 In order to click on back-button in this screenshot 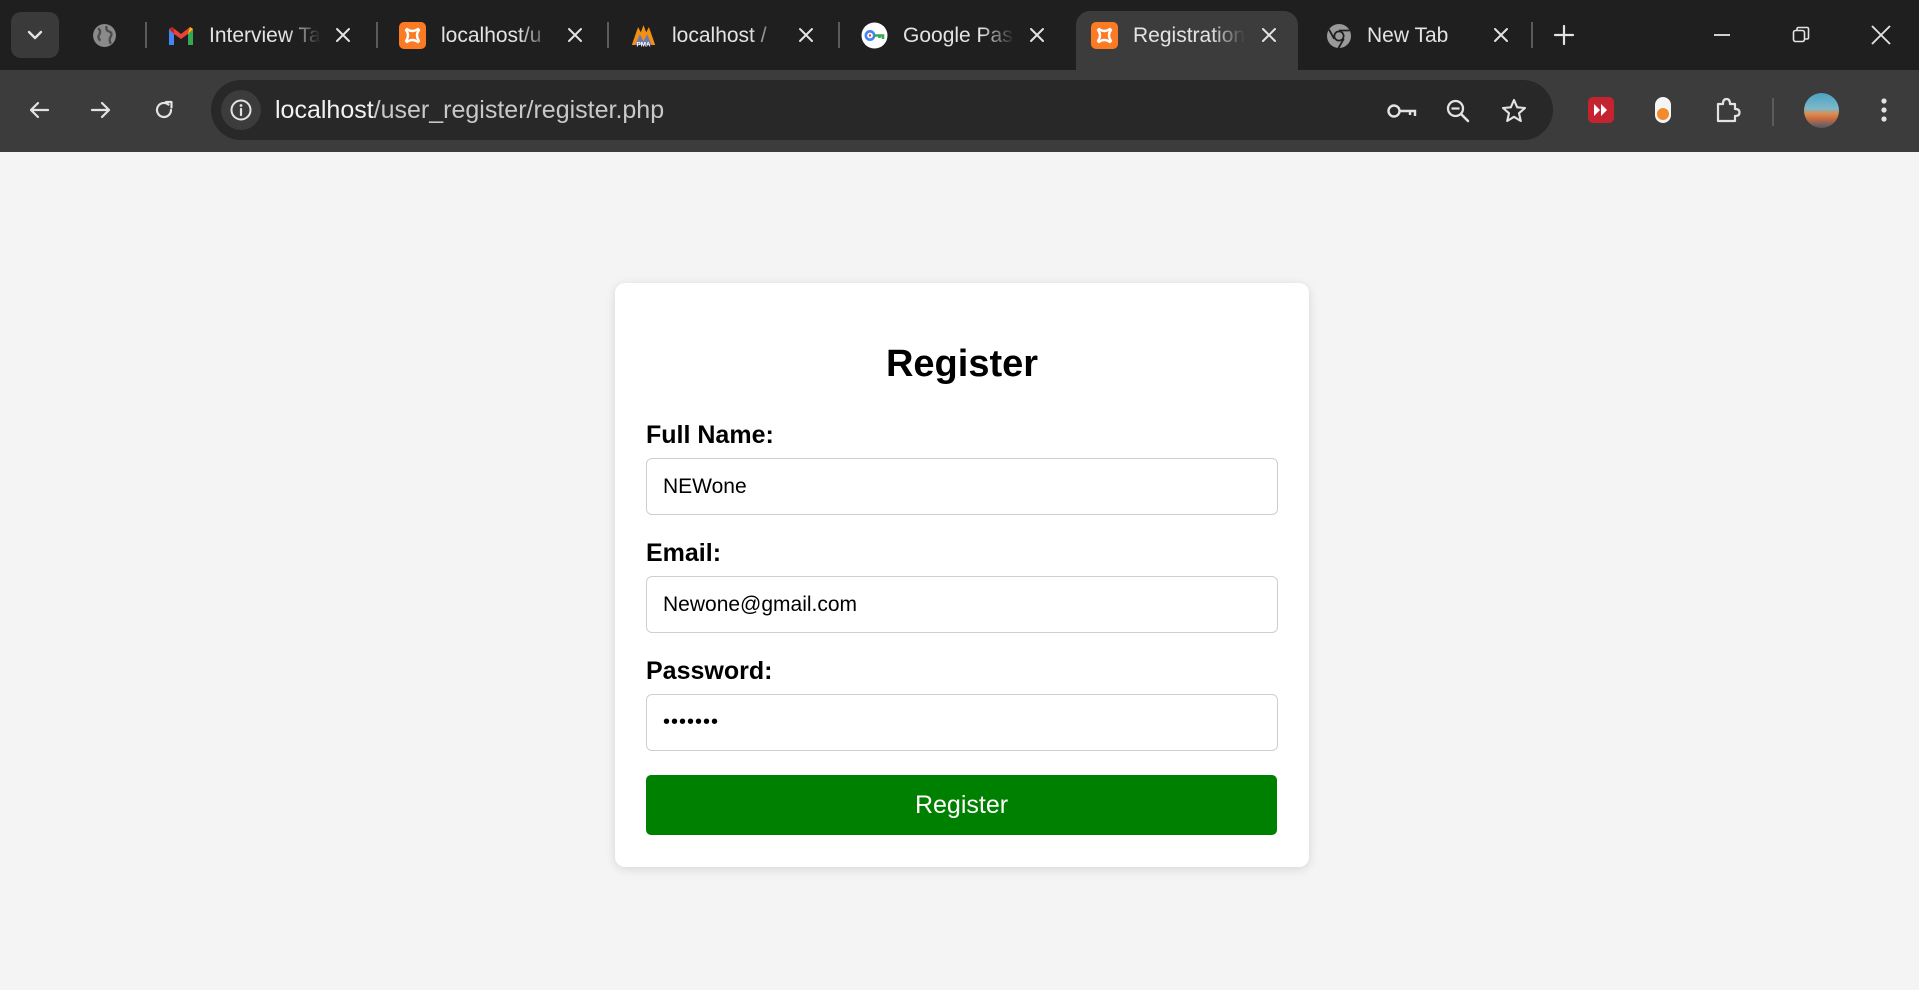, I will do `click(39, 110)`.